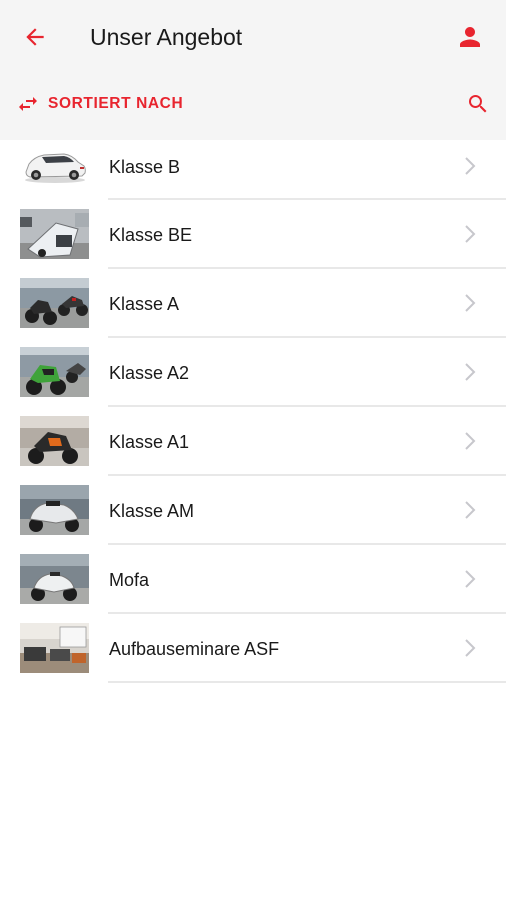 The width and height of the screenshot is (506, 900). What do you see at coordinates (54, 303) in the screenshot?
I see `motorcycles-thumbnail` at bounding box center [54, 303].